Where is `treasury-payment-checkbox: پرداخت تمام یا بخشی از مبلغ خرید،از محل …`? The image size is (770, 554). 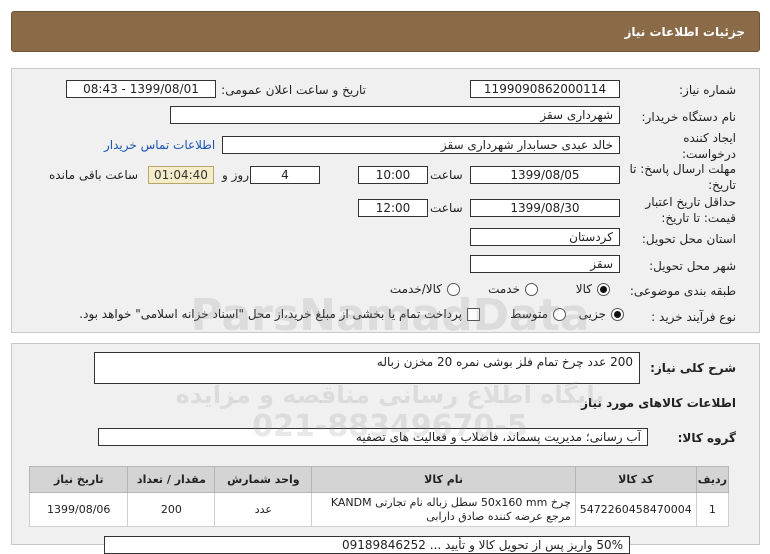
treasury-payment-checkbox: پرداخت تمام یا بخشی از مبلغ خرید،از محل … is located at coordinates (279, 314).